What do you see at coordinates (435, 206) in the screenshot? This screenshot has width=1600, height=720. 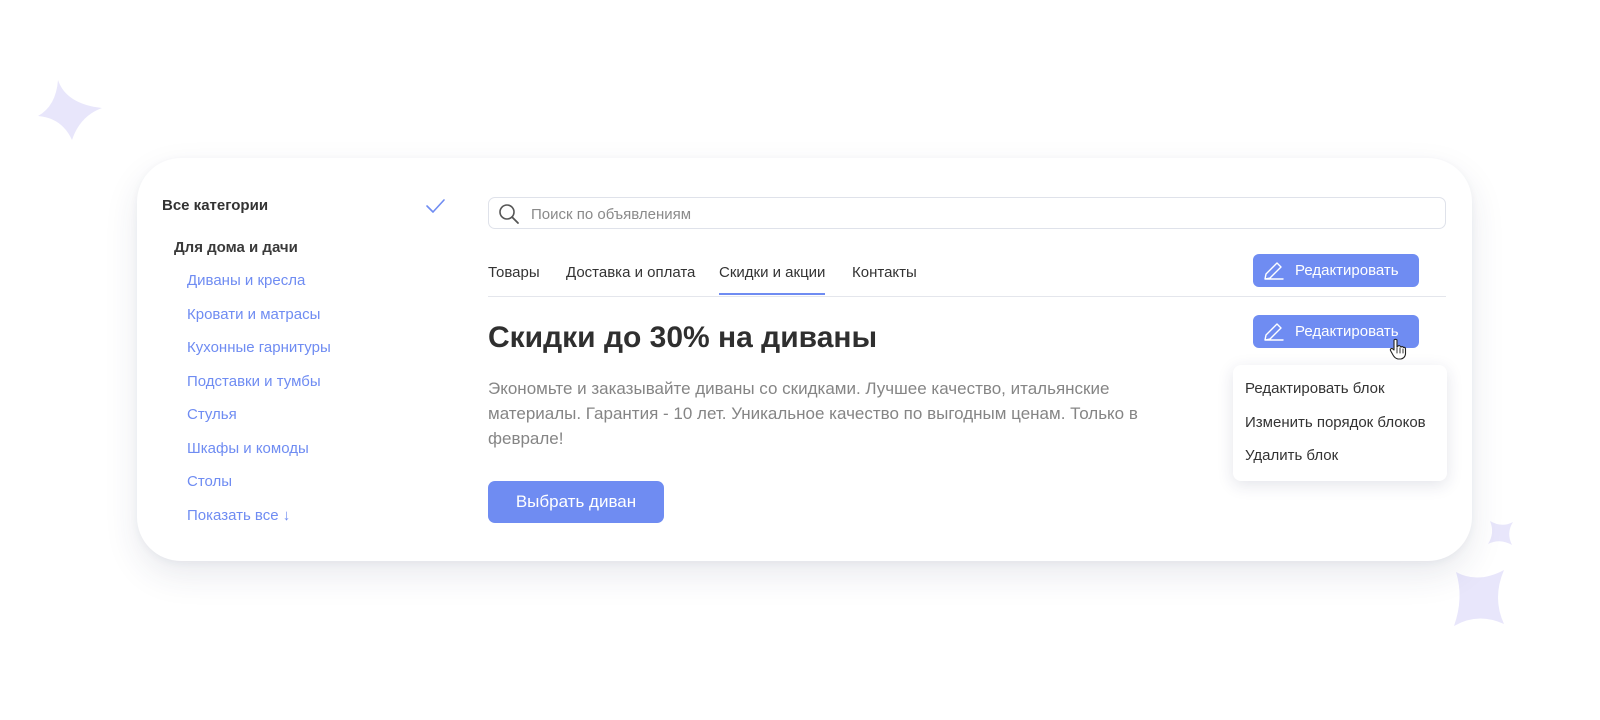 I see `check-icon` at bounding box center [435, 206].